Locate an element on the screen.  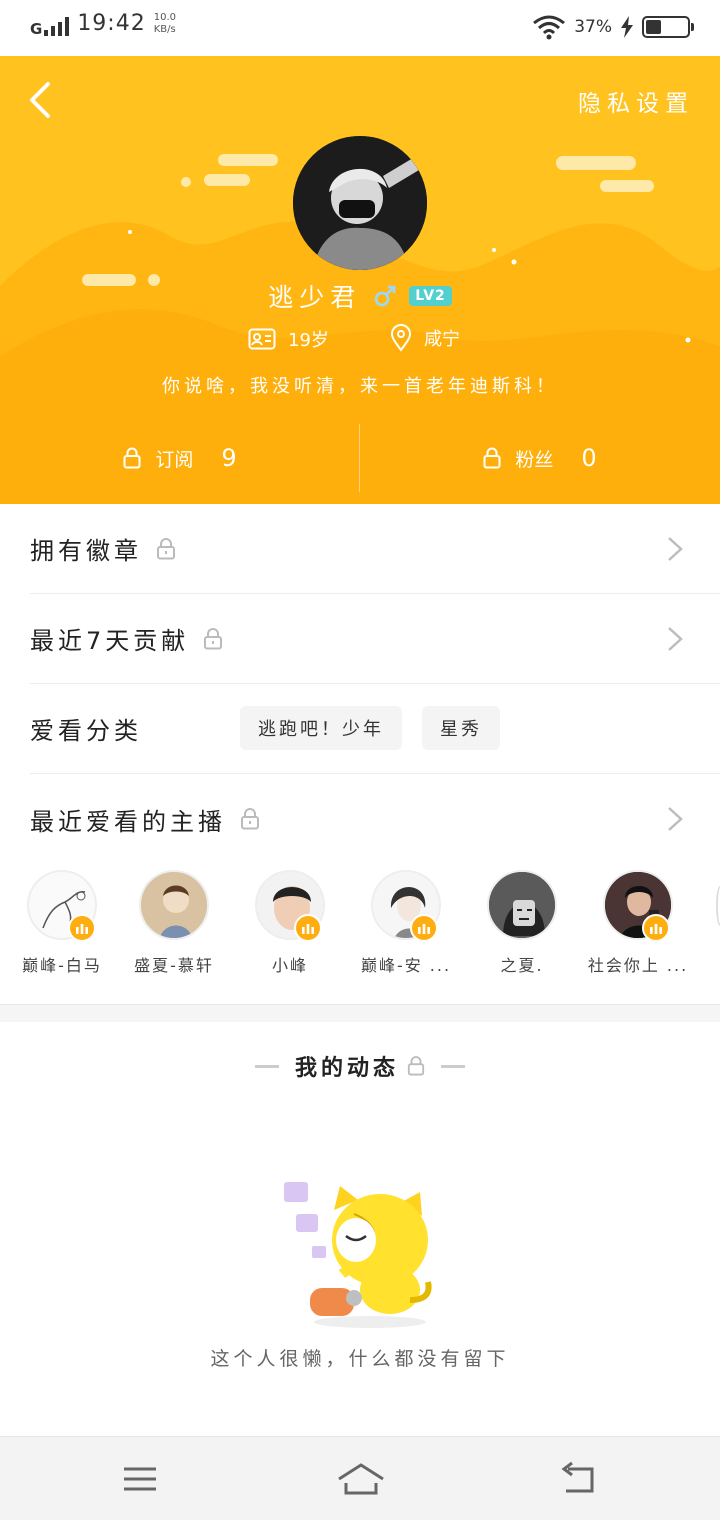
clock: 19:42 is located at coordinates (111, 23).